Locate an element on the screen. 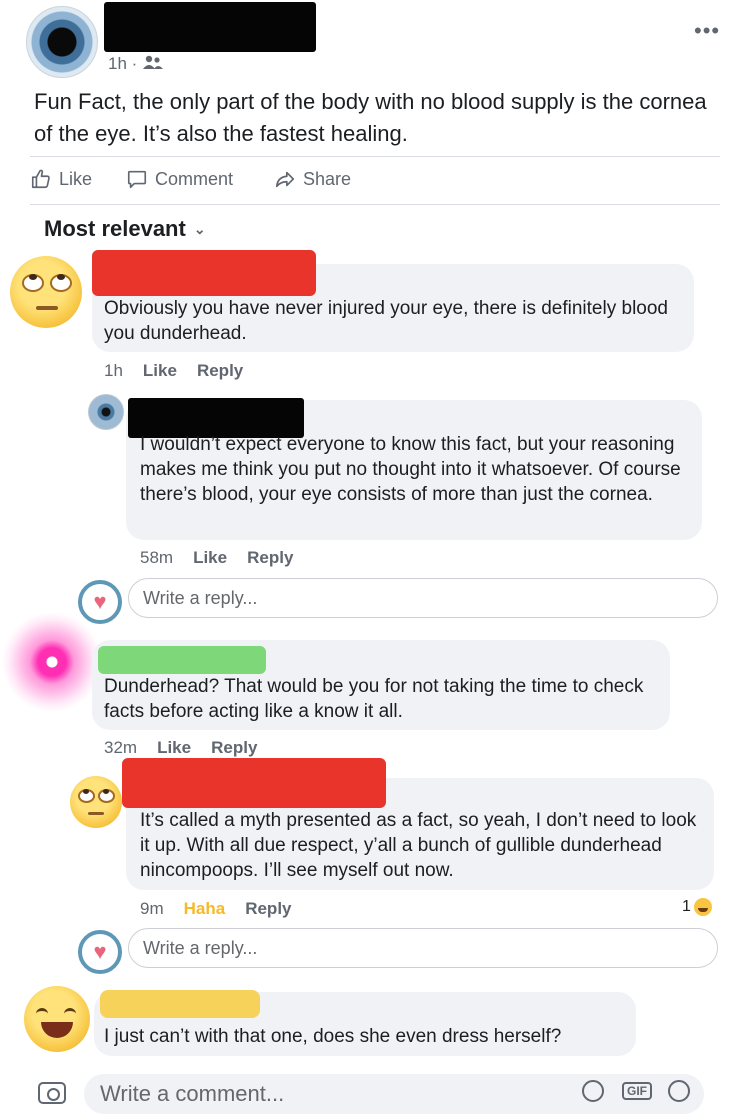 This screenshot has height=1114, width=752. commenter-avatar-sparkle is located at coordinates (52, 662).